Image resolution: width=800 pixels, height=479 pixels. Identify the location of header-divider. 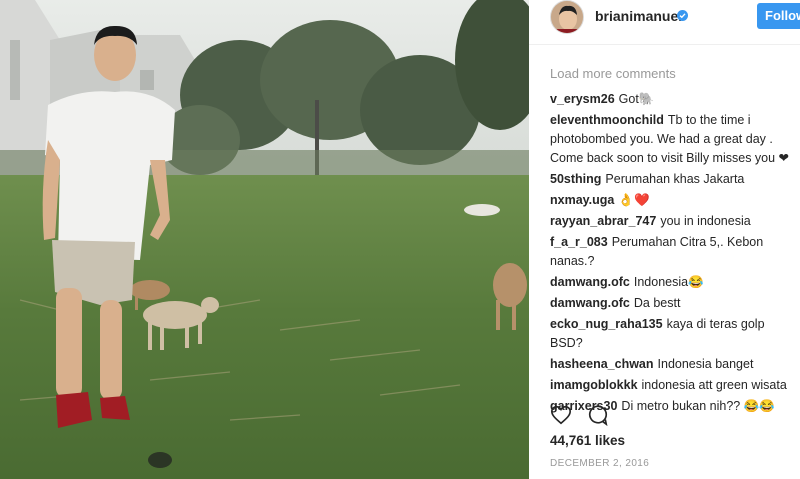
(664, 44).